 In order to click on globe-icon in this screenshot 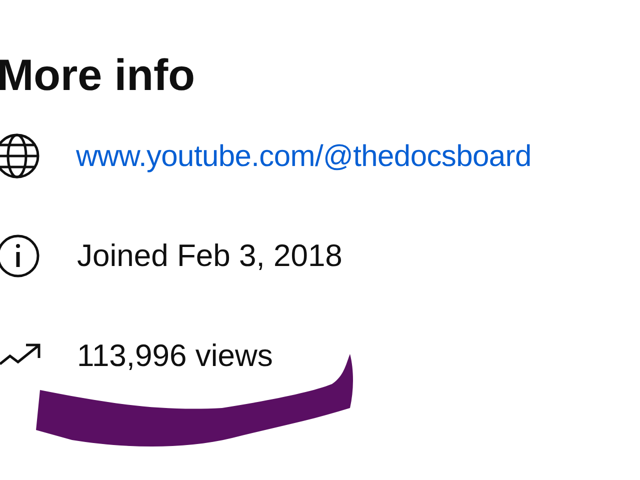, I will do `click(20, 156)`.